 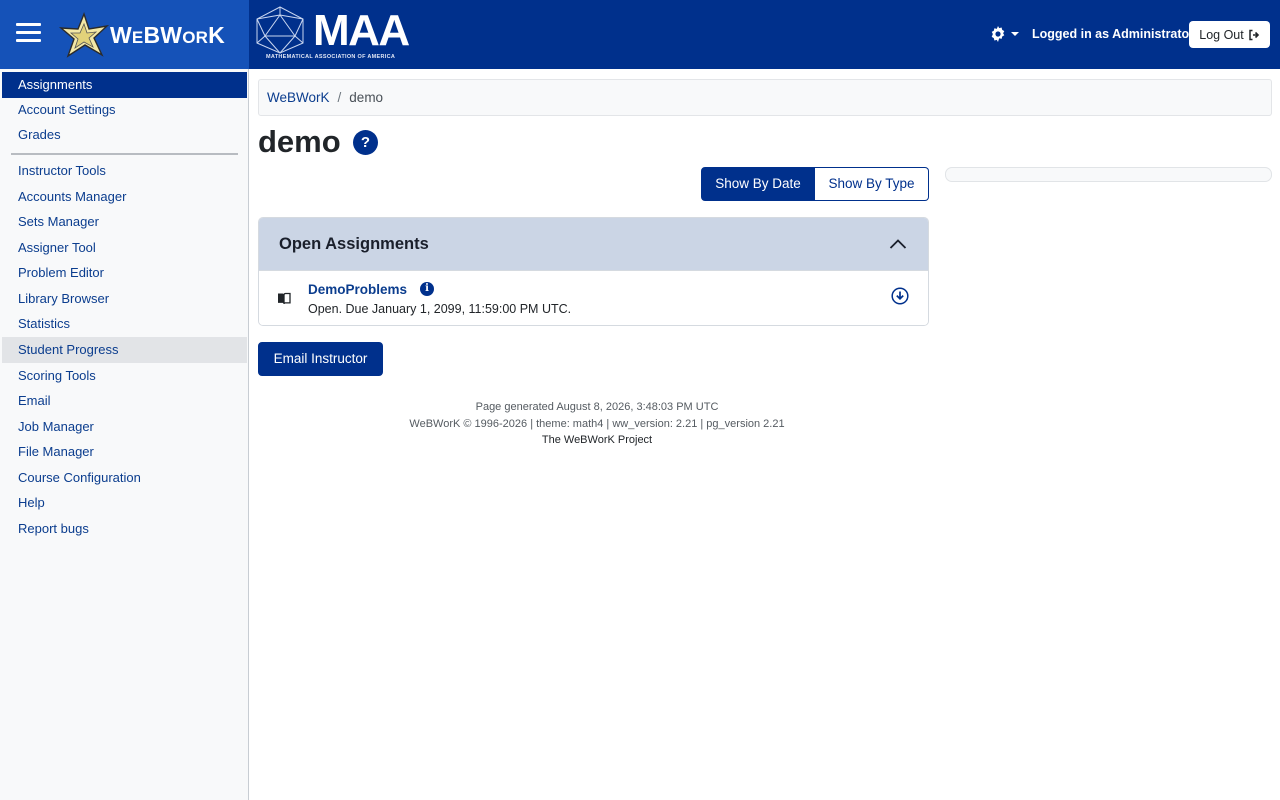 I want to click on sidebar-item-assigner-tool: Assigner Tool, so click(x=124, y=248).